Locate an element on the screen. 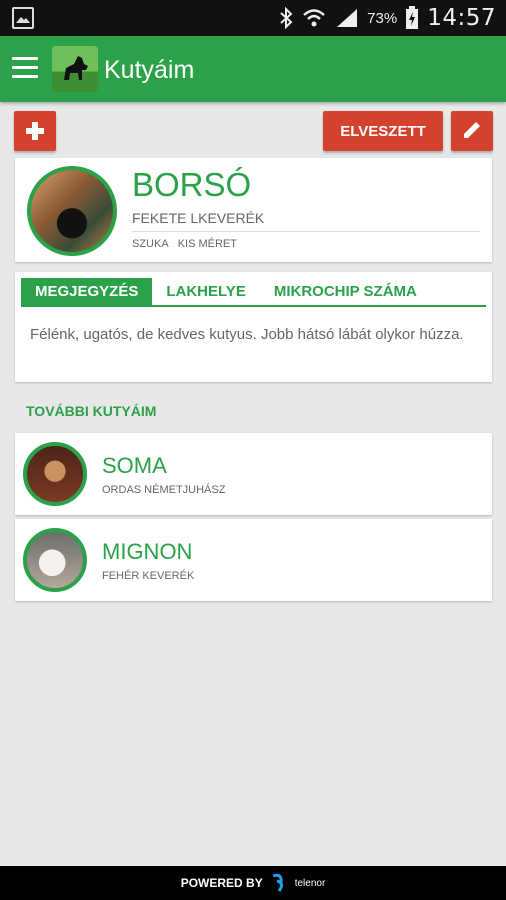 Image resolution: width=506 pixels, height=900 pixels. app-bar: Kutyáim is located at coordinates (253, 69).